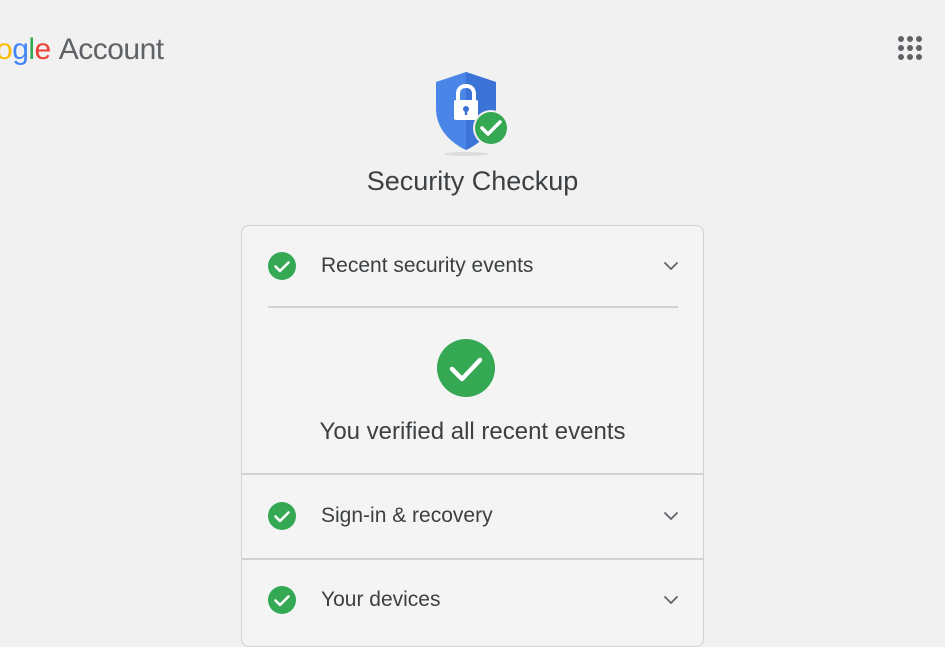  Describe the element at coordinates (381, 599) in the screenshot. I see `section-label: Your devices` at that location.